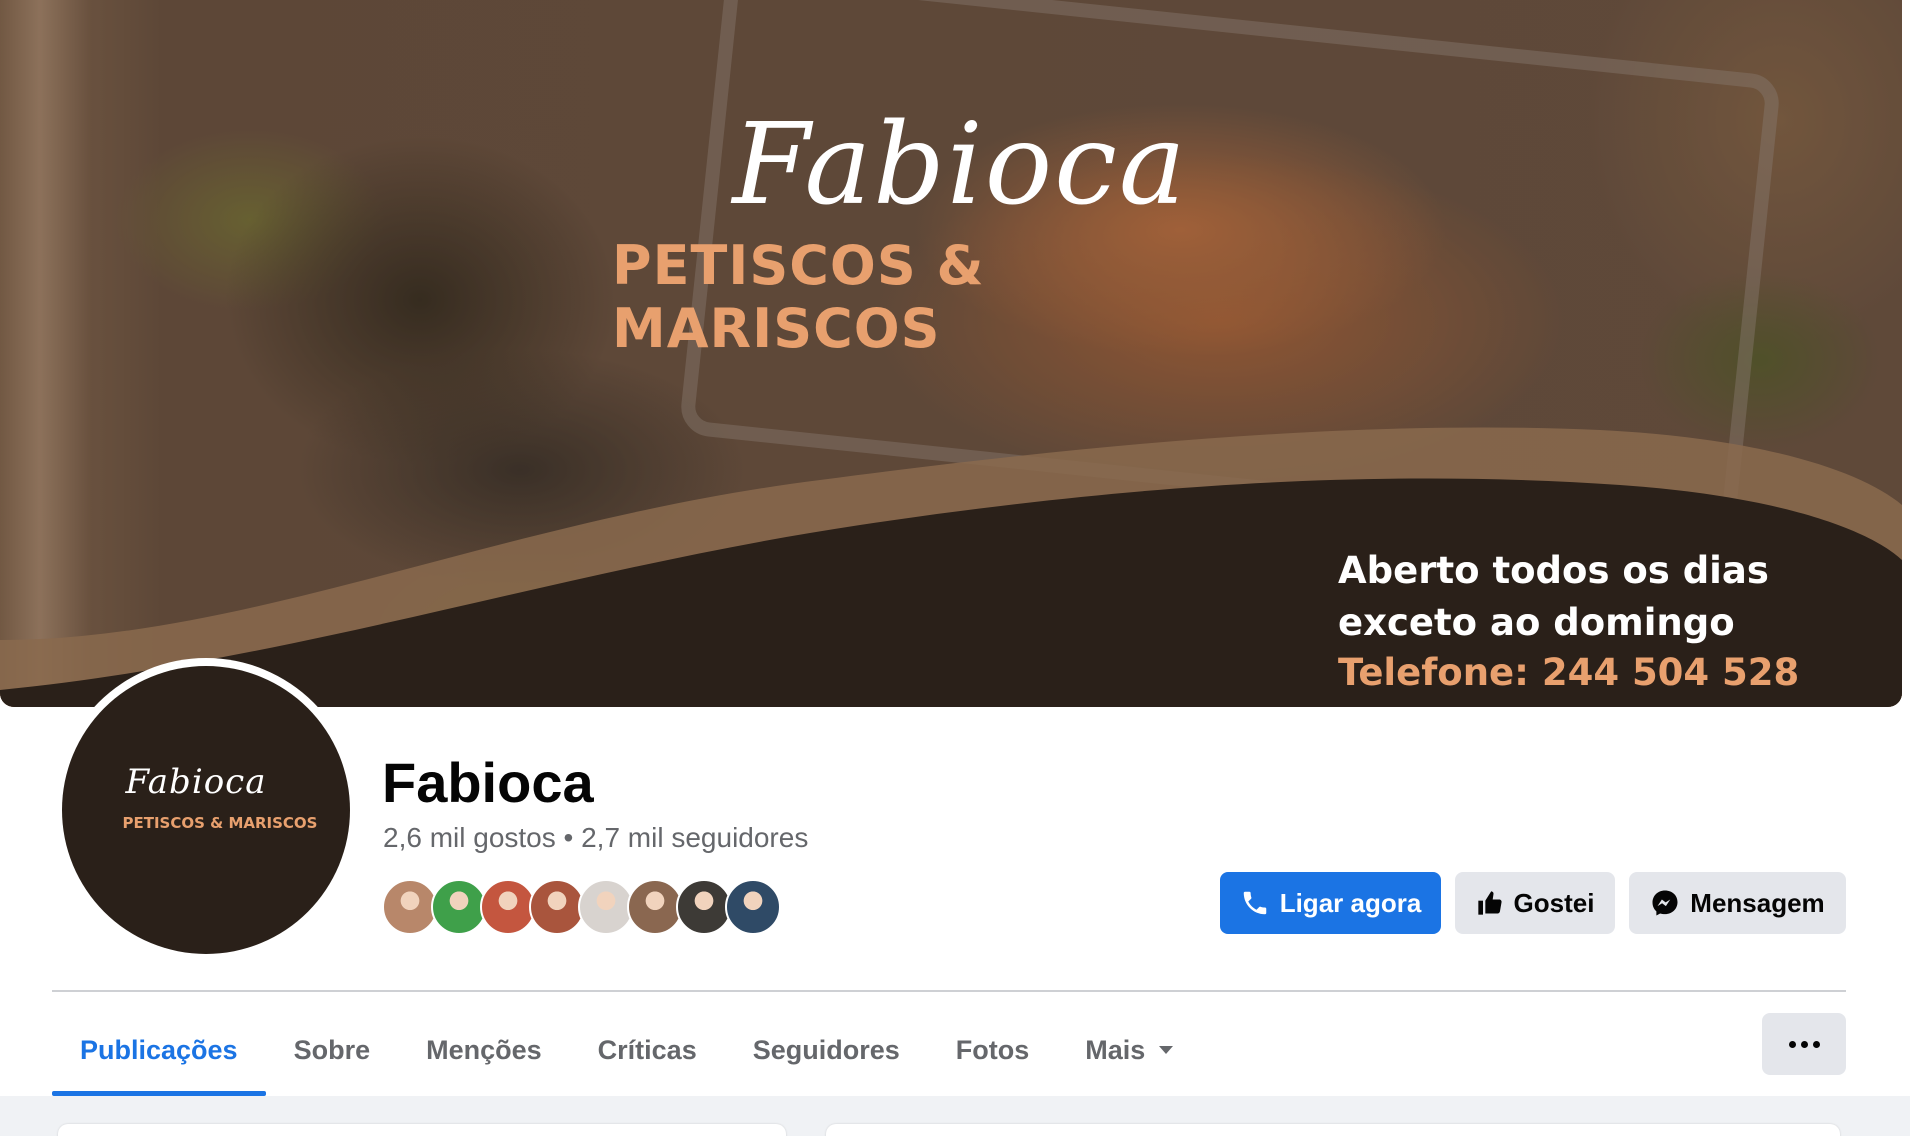 Image resolution: width=1910 pixels, height=1136 pixels. What do you see at coordinates (159, 1049) in the screenshot?
I see `tab-label: Publicações` at bounding box center [159, 1049].